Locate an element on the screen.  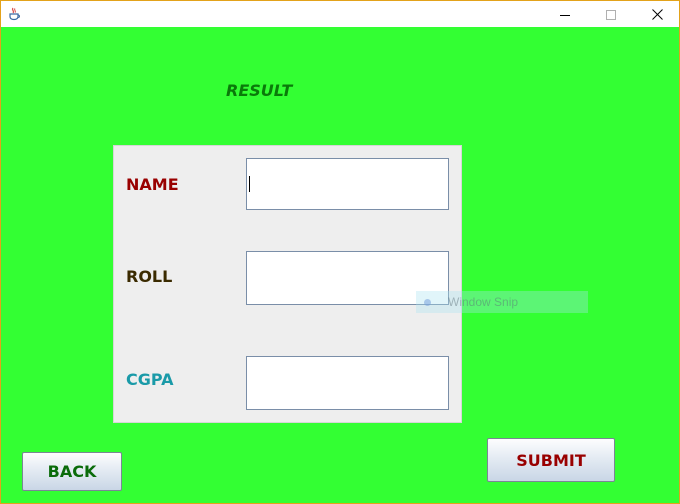
maximize-icon is located at coordinates (611, 14).